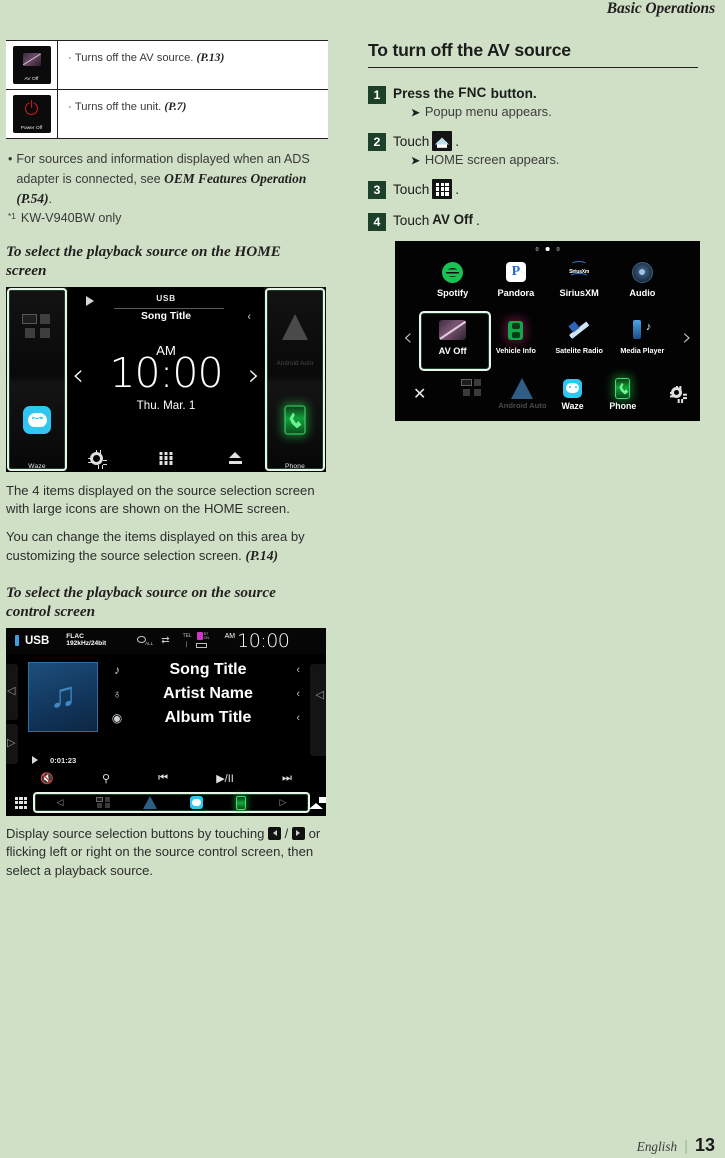 The height and width of the screenshot is (1158, 725). What do you see at coordinates (516, 330) in the screenshot?
I see `vehicle-info-icon` at bounding box center [516, 330].